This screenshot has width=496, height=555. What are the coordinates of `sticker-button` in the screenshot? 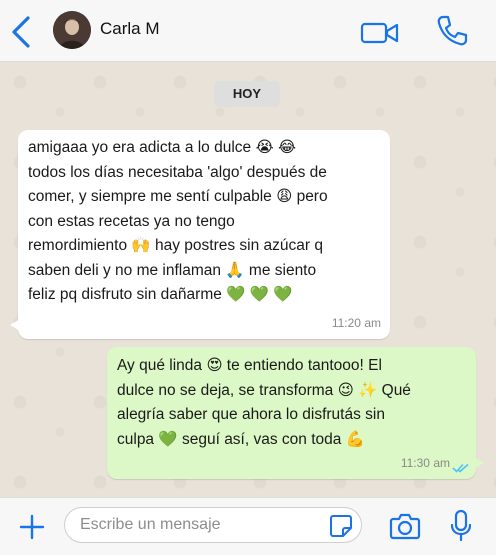 It's located at (341, 526).